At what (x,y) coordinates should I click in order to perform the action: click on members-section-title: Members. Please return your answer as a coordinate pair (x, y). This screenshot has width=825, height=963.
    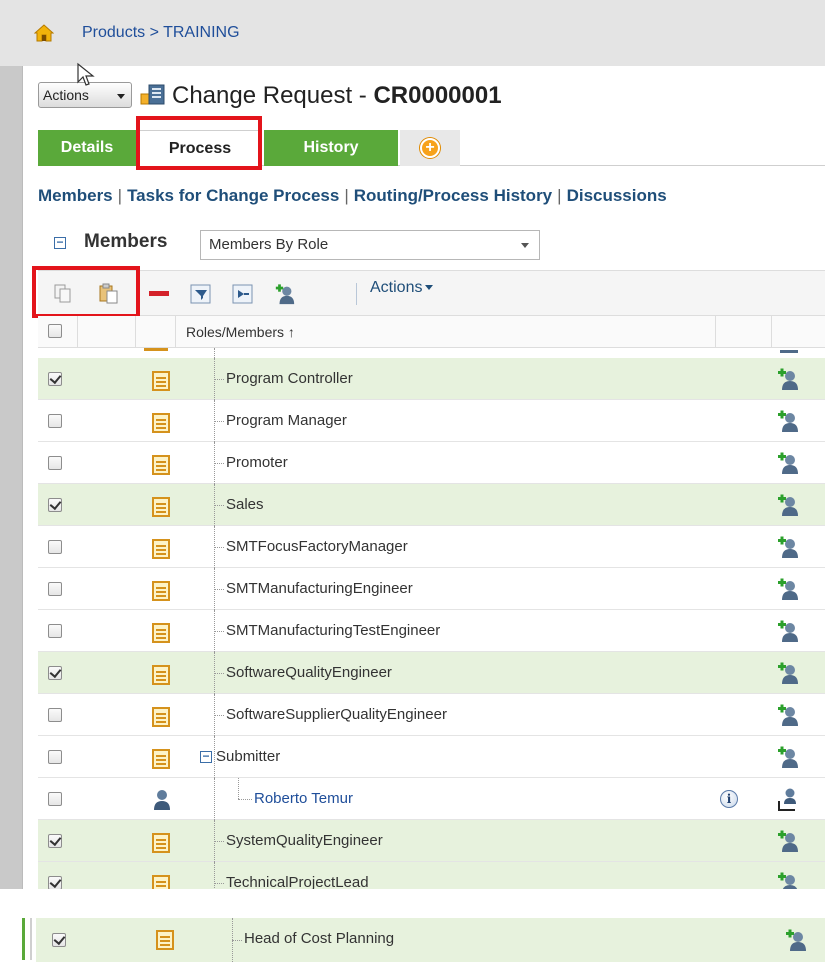
    Looking at the image, I should click on (126, 241).